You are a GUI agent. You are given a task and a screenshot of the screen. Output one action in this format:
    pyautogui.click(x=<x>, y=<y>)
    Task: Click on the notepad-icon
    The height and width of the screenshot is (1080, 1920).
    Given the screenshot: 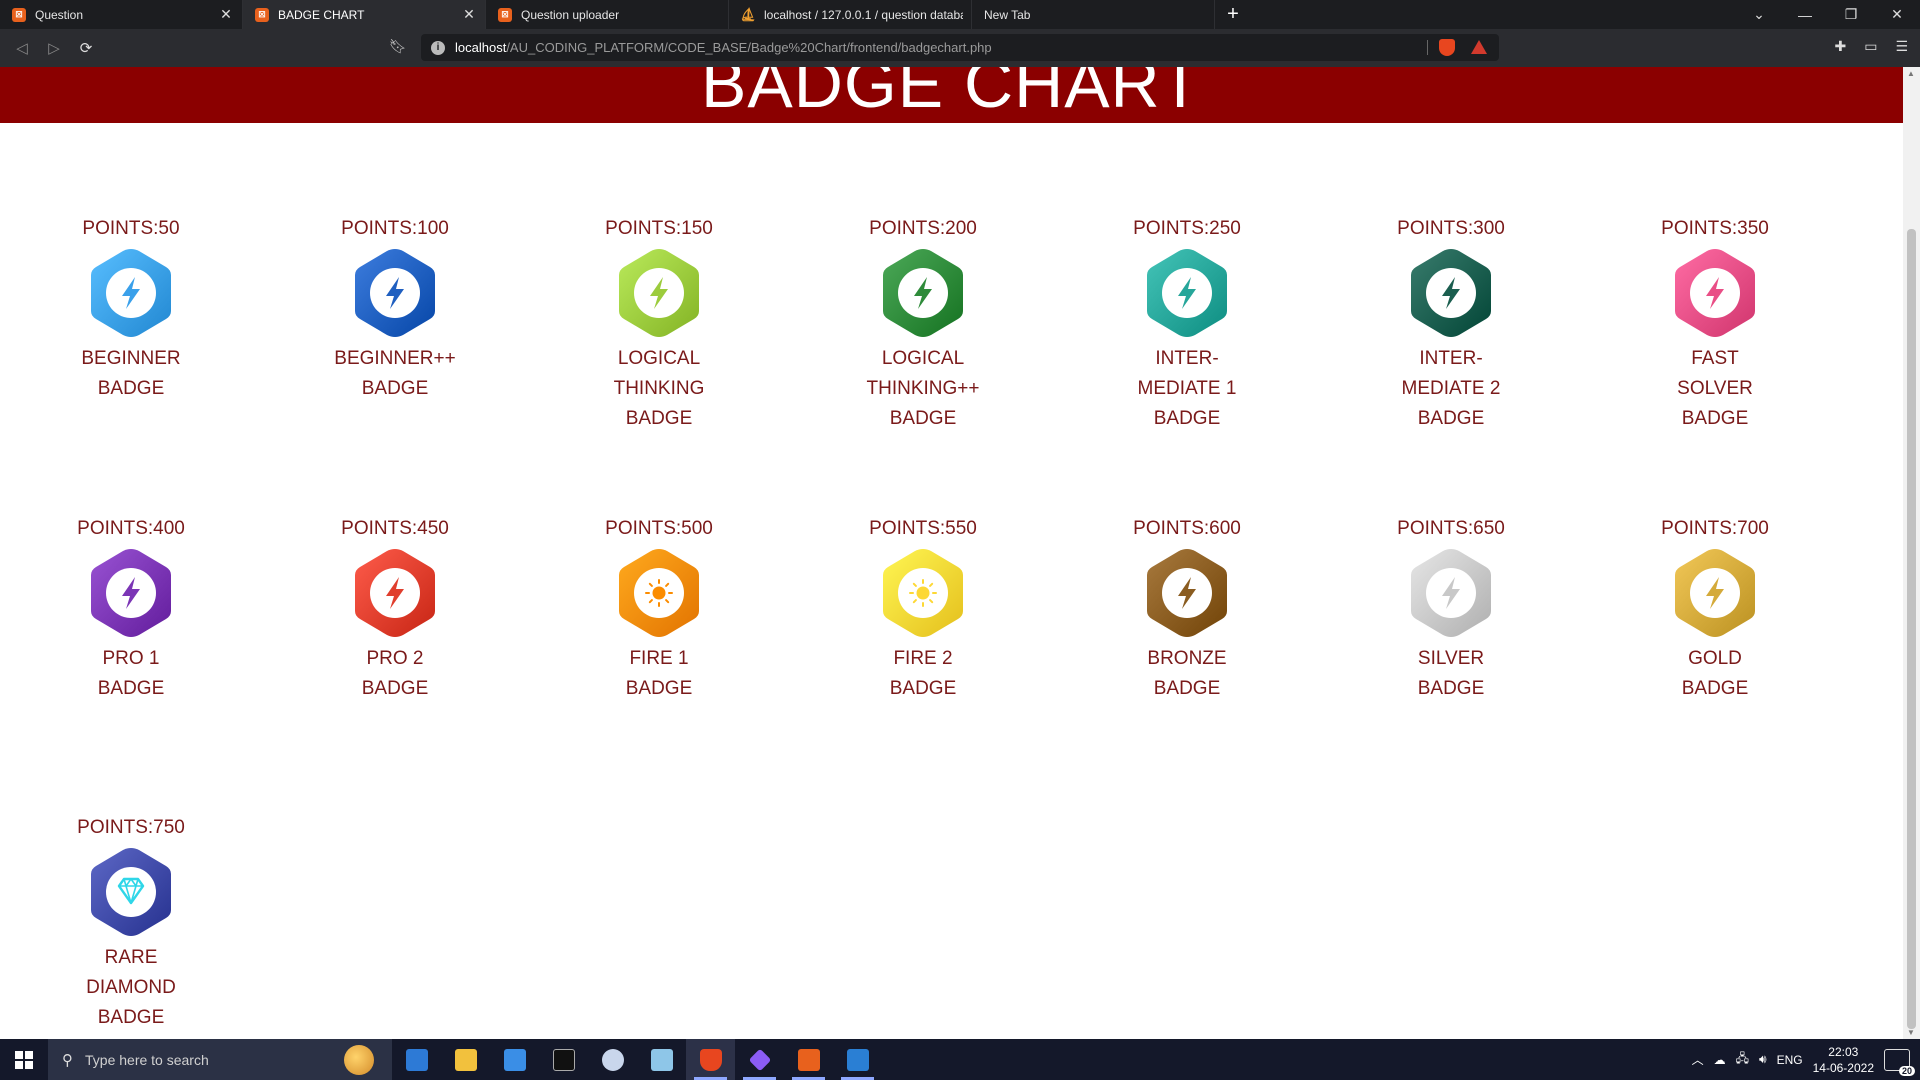 What is the action you would take?
    pyautogui.click(x=661, y=1059)
    